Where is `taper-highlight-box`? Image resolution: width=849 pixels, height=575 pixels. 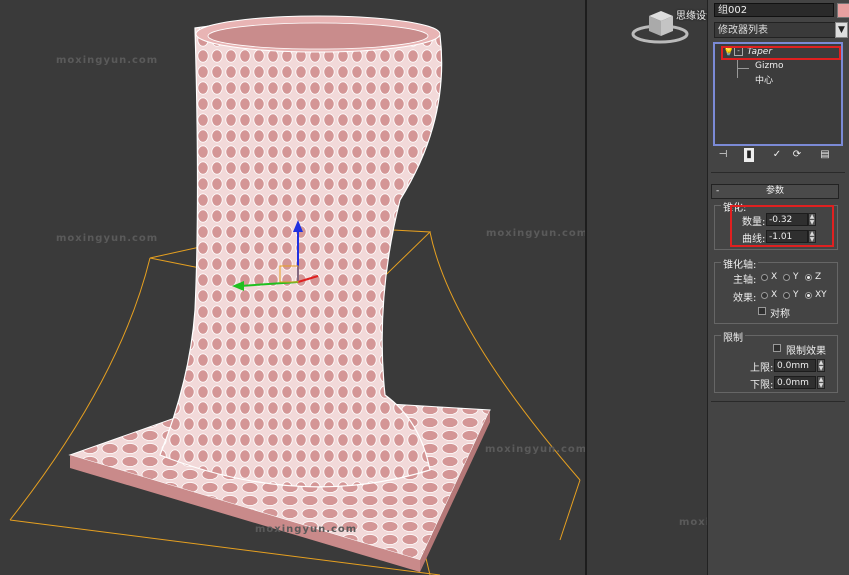
taper-highlight-box is located at coordinates (781, 53).